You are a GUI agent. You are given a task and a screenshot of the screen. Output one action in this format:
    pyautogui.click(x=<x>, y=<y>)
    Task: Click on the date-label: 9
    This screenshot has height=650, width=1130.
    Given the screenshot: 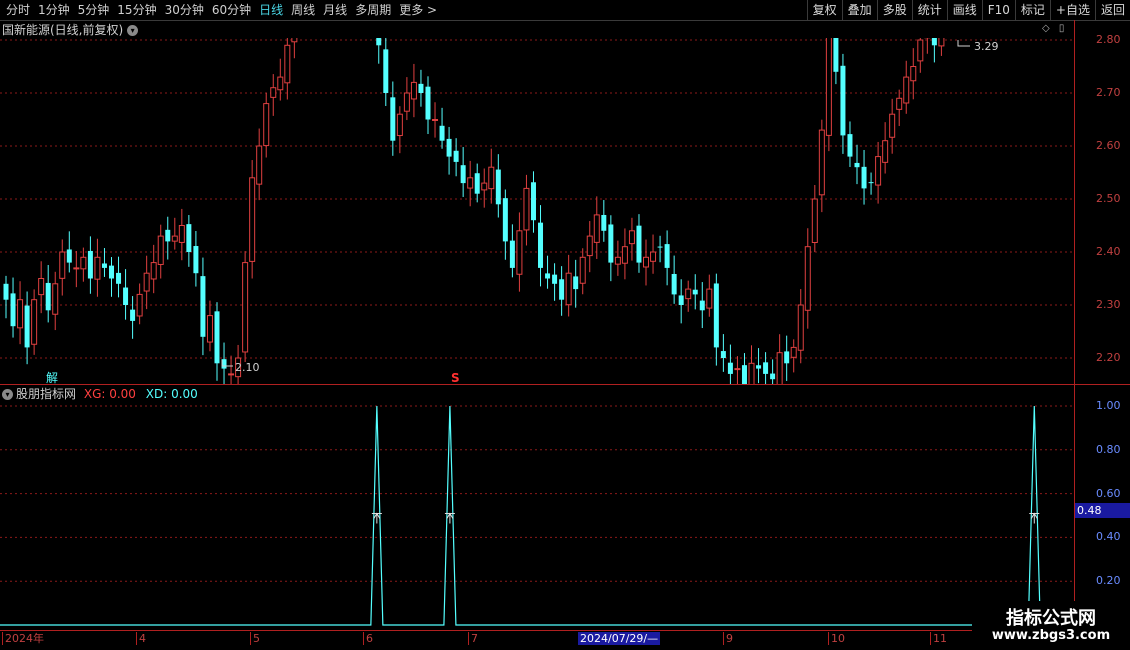 What is the action you would take?
    pyautogui.click(x=728, y=638)
    